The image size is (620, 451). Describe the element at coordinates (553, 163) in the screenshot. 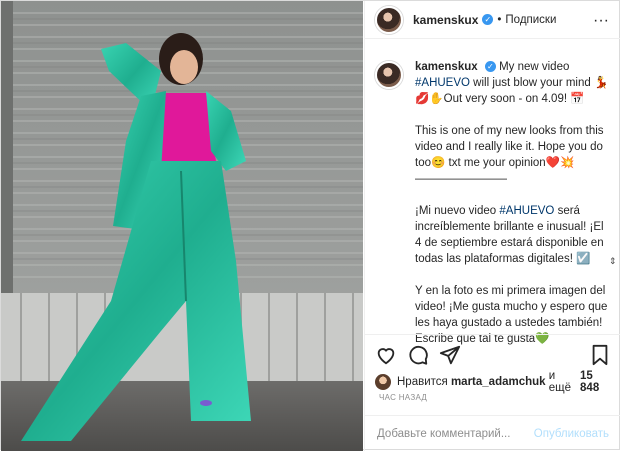

I see `heart-emoji-icon: ❤️` at that location.